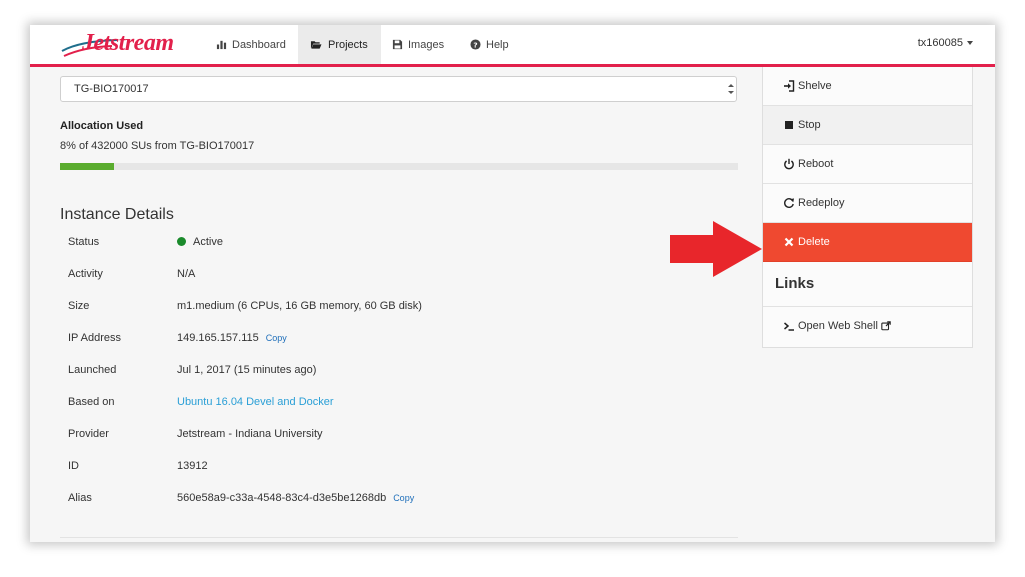 This screenshot has height=577, width=1025. I want to click on refresh-icon, so click(789, 203).